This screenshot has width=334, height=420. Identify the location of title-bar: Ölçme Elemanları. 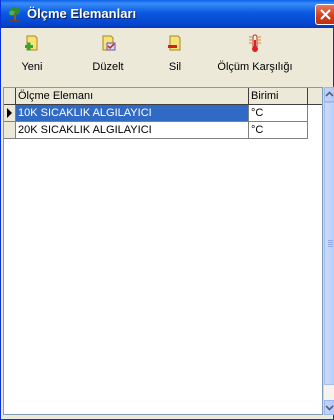
(167, 14).